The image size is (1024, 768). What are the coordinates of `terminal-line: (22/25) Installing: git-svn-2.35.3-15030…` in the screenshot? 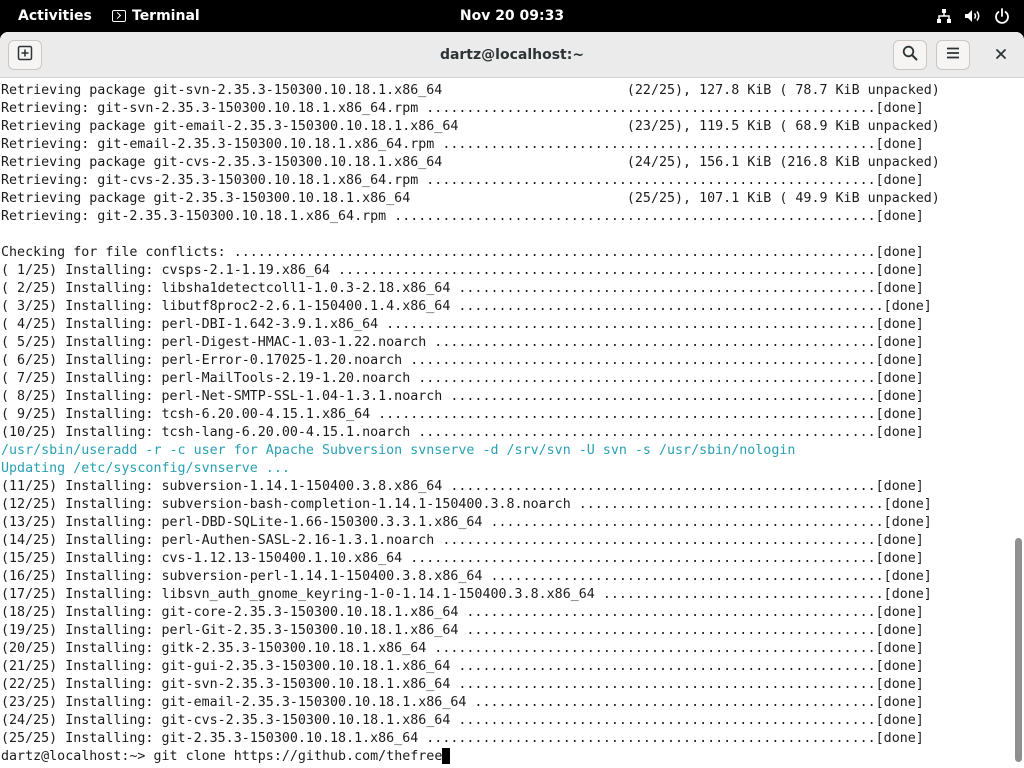 It's located at (462, 684).